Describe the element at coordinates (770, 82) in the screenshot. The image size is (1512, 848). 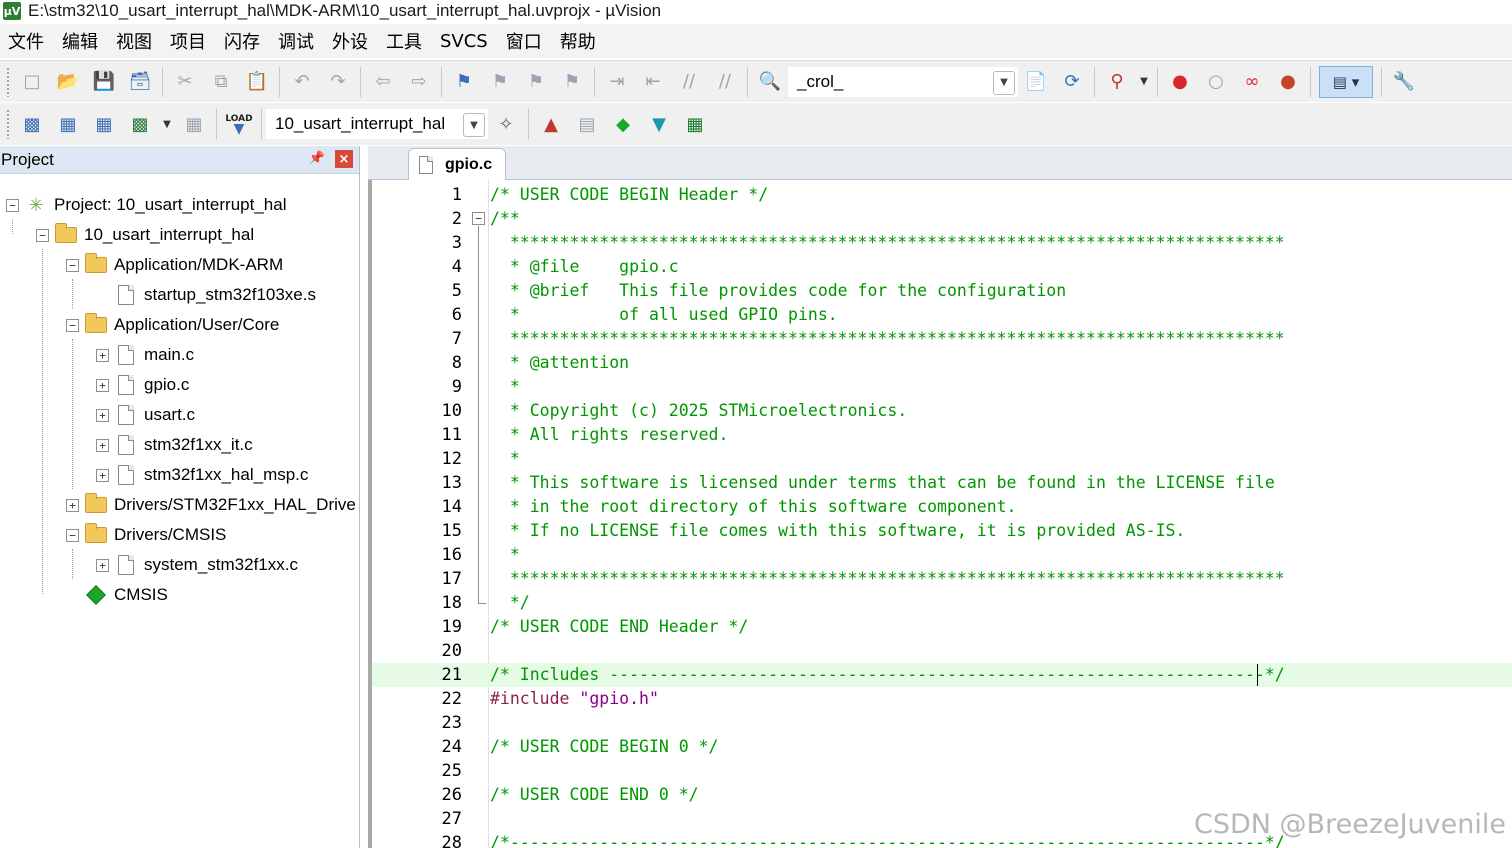
I see `find-in-files-icon: 🔍` at that location.